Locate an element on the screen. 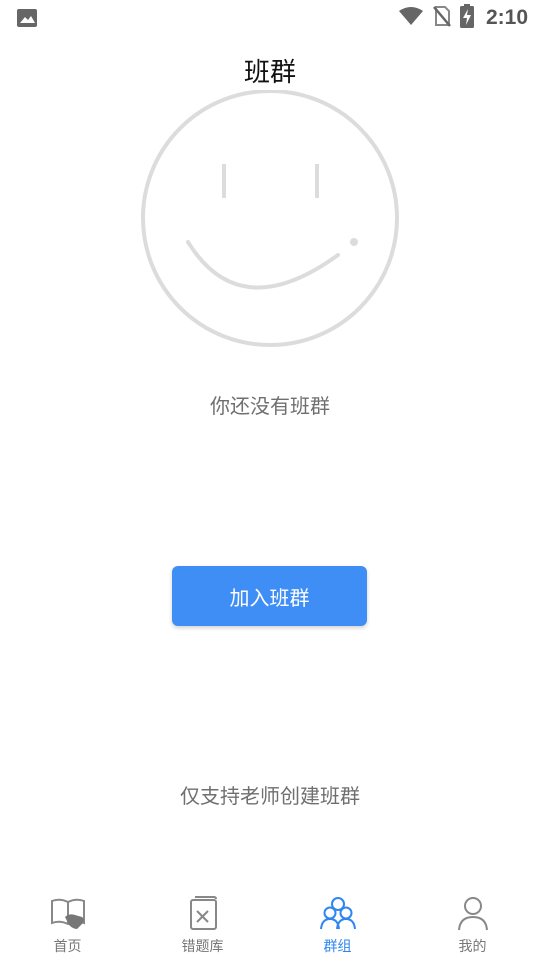  book-hand-icon is located at coordinates (68, 913).